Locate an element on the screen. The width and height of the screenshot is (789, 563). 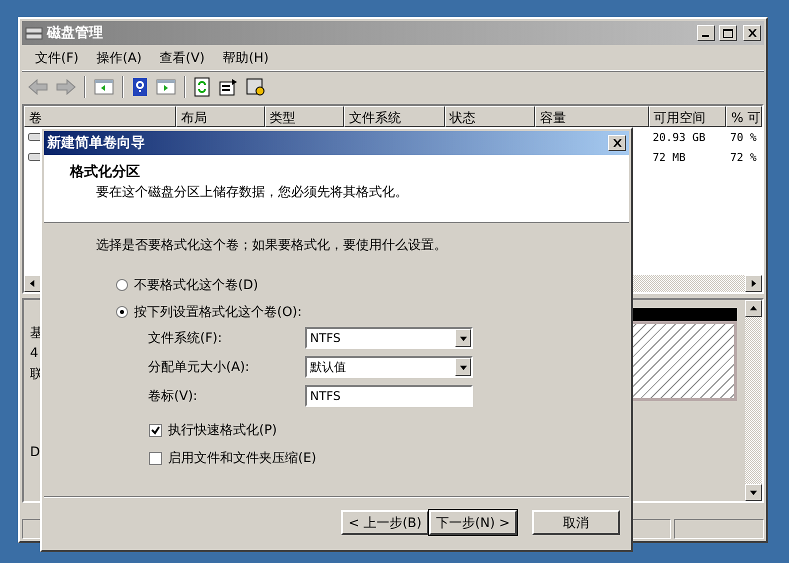
disk-label: 4 is located at coordinates (34, 353).